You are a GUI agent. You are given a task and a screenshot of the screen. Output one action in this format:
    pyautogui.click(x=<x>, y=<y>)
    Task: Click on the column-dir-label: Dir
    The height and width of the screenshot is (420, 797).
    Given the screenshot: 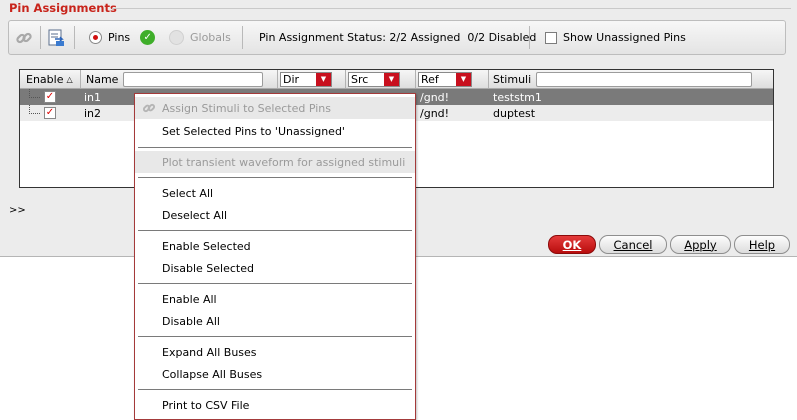 What is the action you would take?
    pyautogui.click(x=291, y=79)
    